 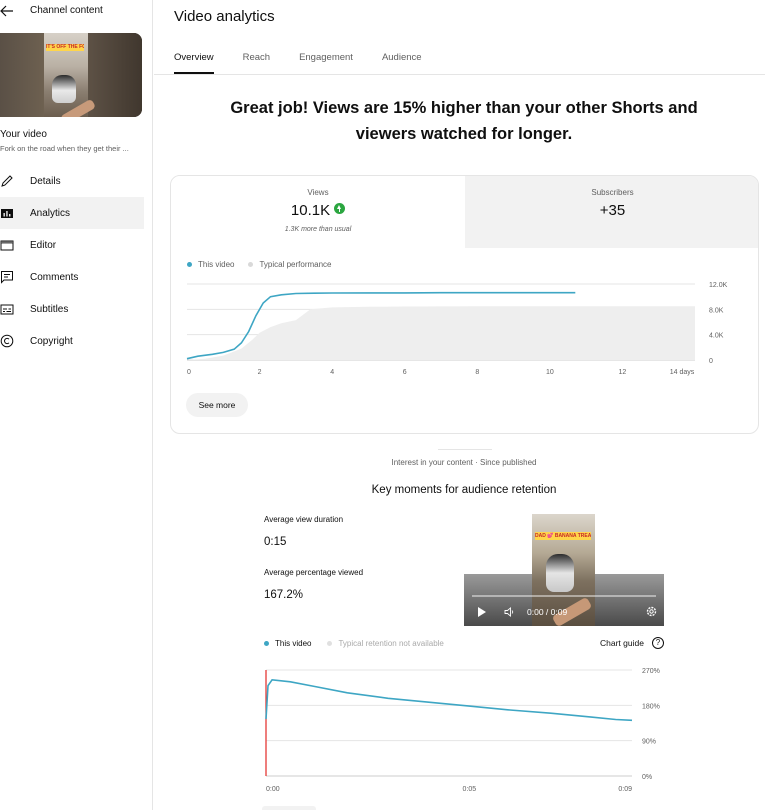 I want to click on views-value: 10.1K, so click(x=310, y=210).